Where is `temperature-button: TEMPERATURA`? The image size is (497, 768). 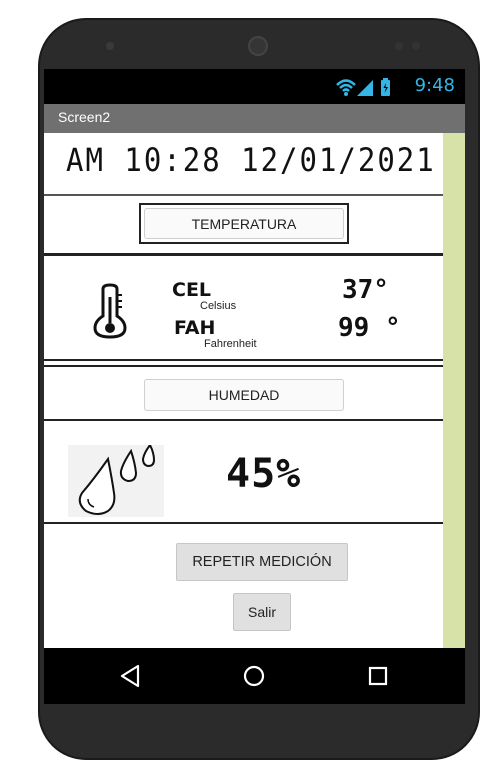
temperature-button: TEMPERATURA is located at coordinates (244, 223).